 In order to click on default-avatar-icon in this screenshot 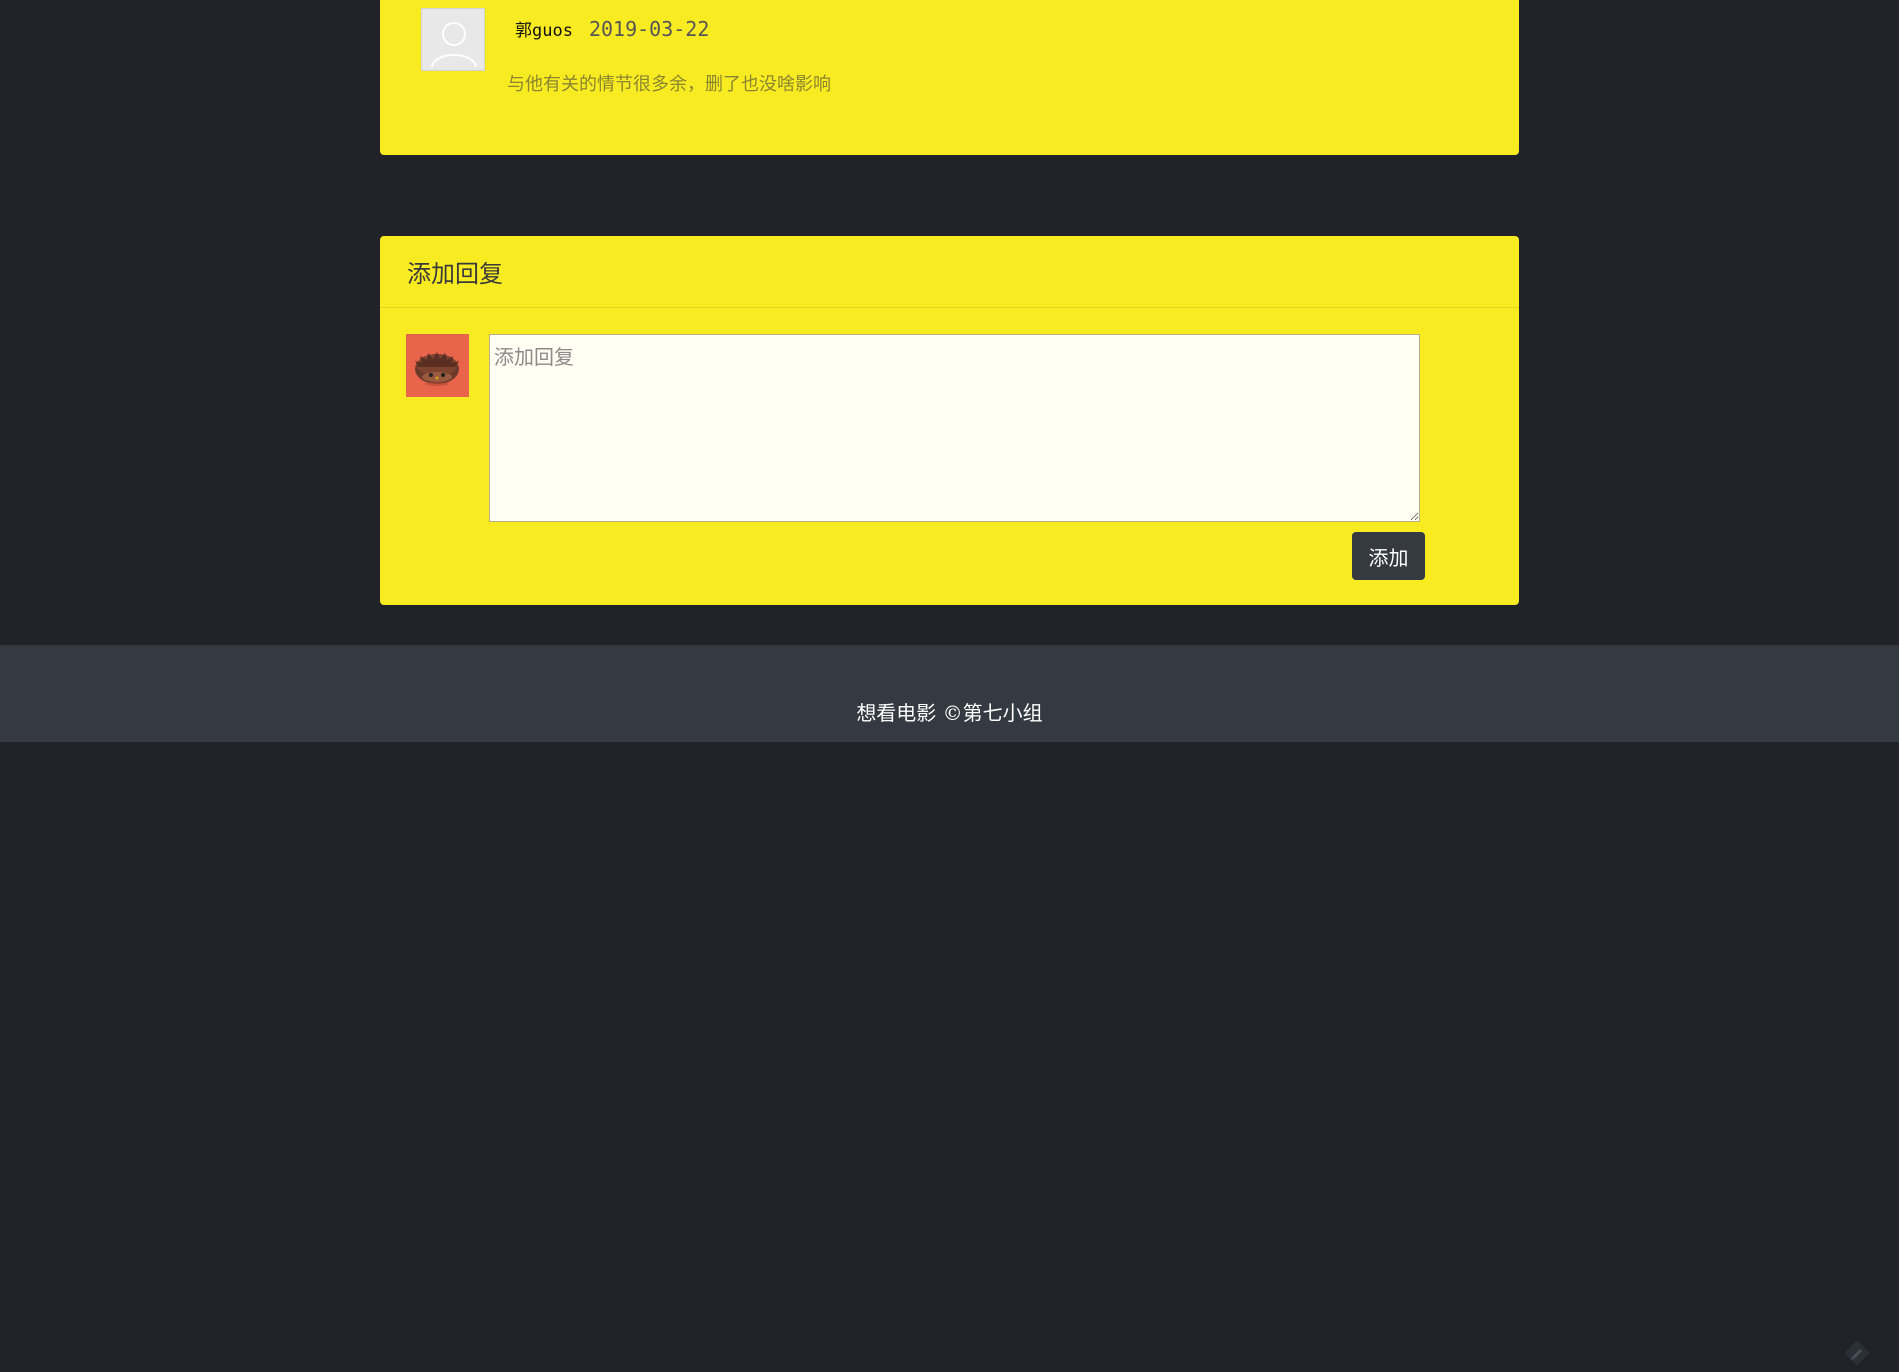, I will do `click(453, 39)`.